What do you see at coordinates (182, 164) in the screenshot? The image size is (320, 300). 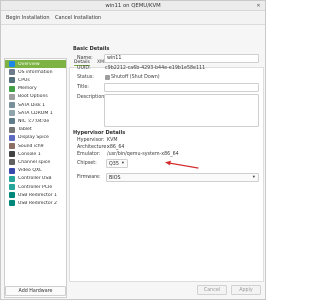 I see `annotation-arrow` at bounding box center [182, 164].